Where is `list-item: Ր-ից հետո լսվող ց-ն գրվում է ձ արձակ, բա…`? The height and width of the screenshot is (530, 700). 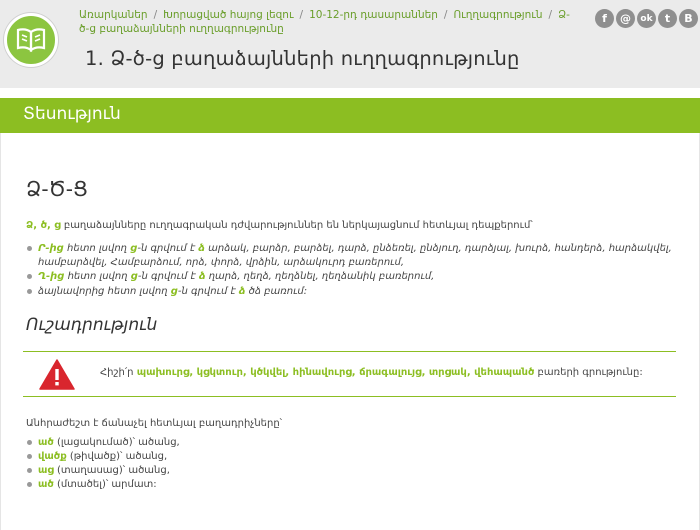 list-item: Ր-ից հետո լսվող ց-ն գրվում է ձ արձակ, բա… is located at coordinates (351, 255).